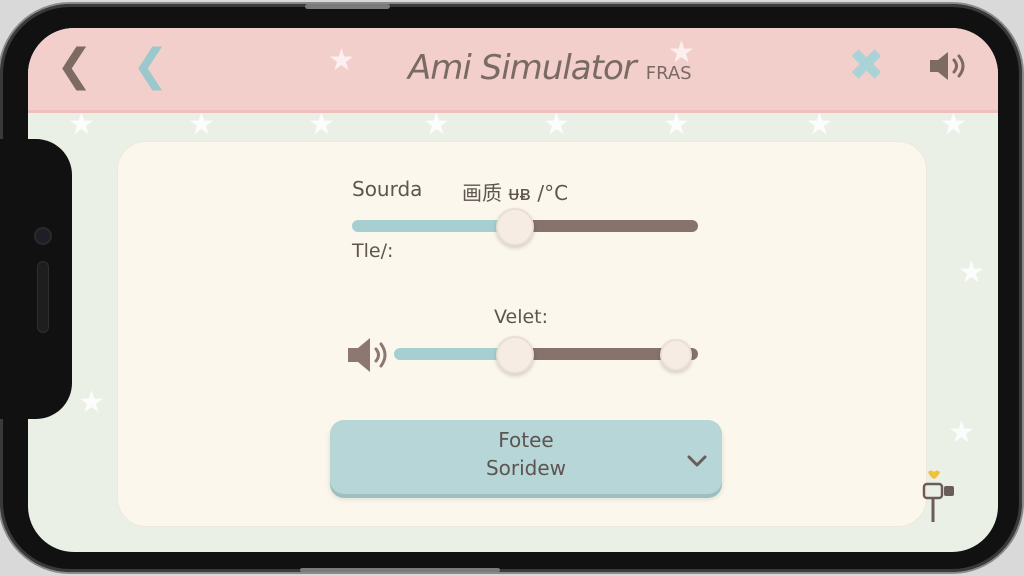 This screenshot has width=1024, height=576. What do you see at coordinates (697, 461) in the screenshot?
I see `chevron-down-icon` at bounding box center [697, 461].